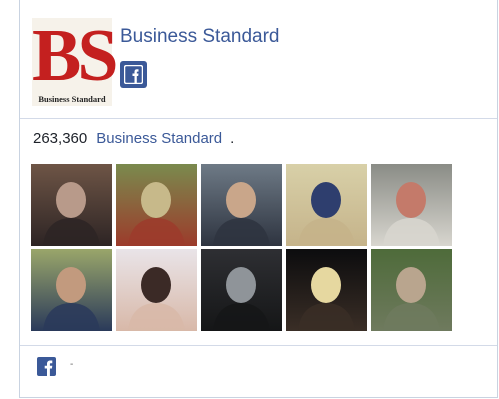 The width and height of the screenshot is (499, 399). Describe the element at coordinates (232, 138) in the screenshot. I see `stats-suffix: .` at that location.